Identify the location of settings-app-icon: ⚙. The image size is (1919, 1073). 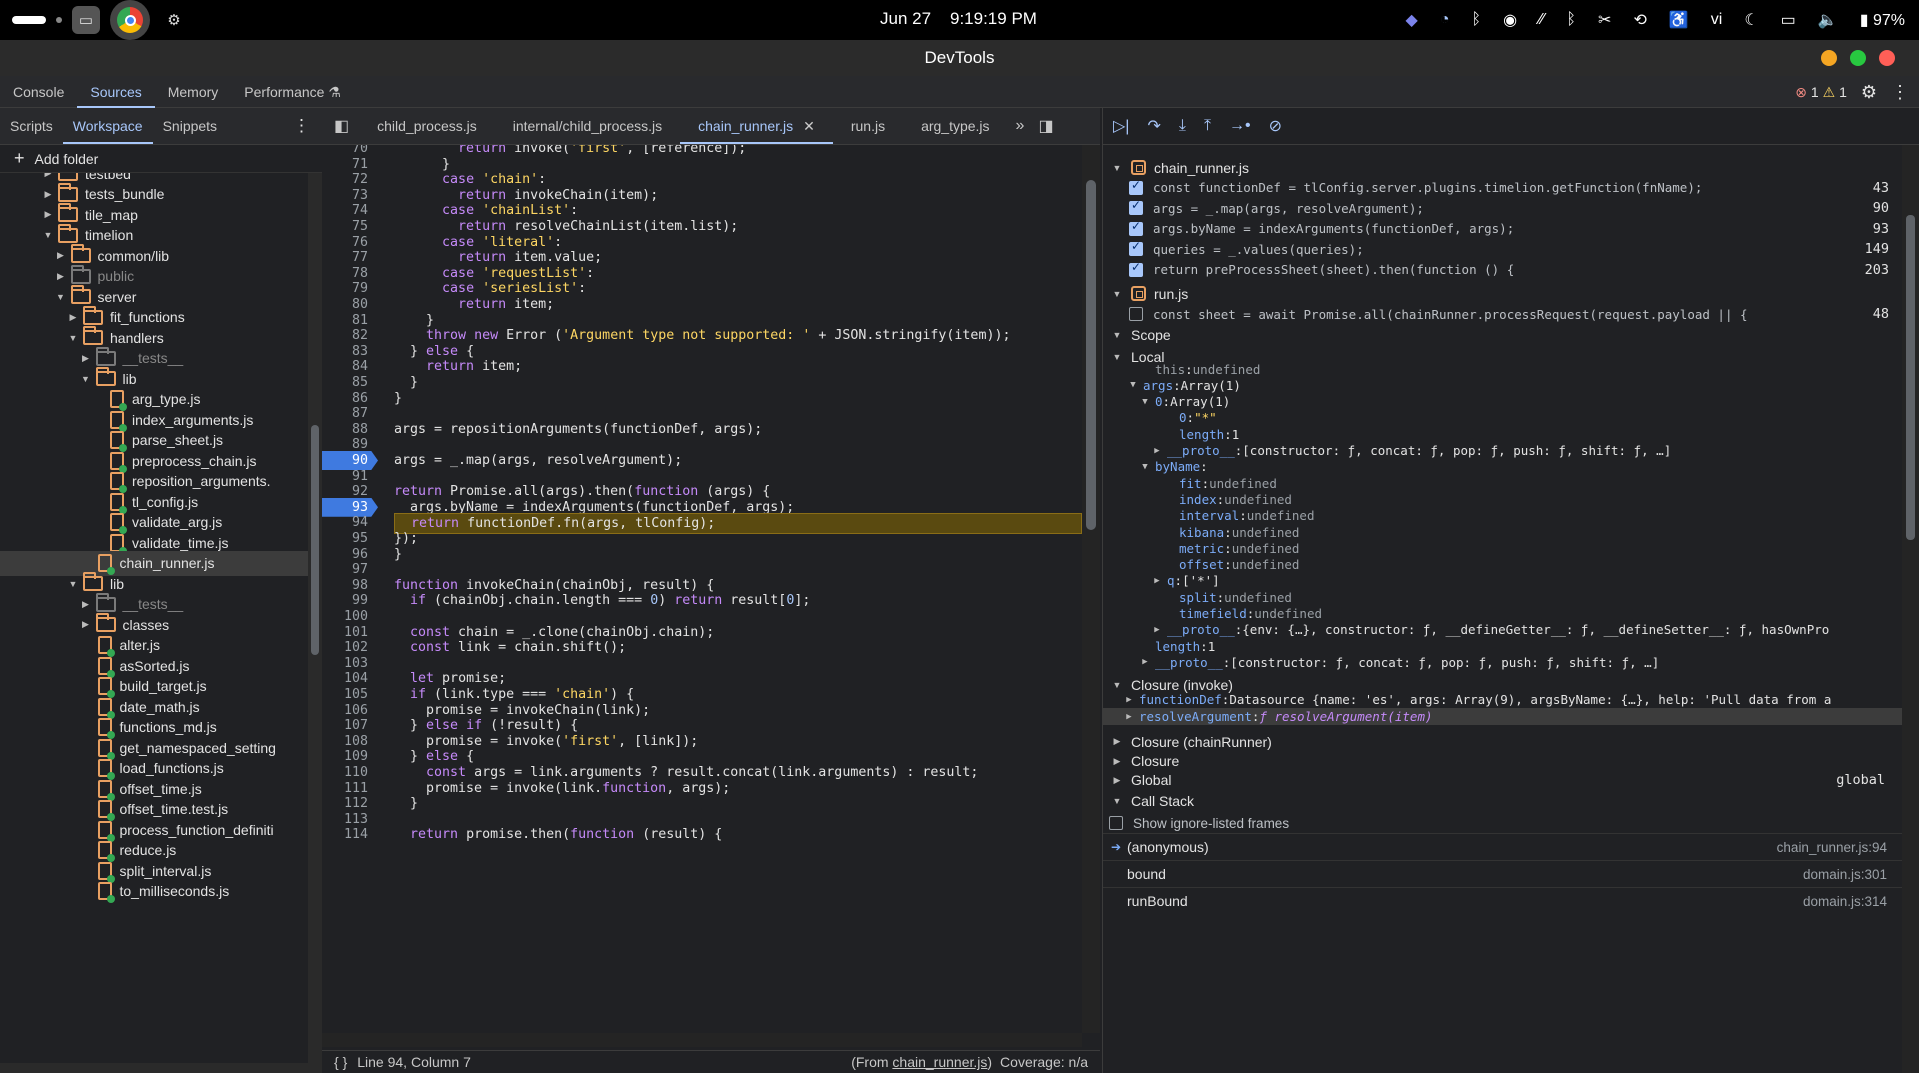
(174, 20).